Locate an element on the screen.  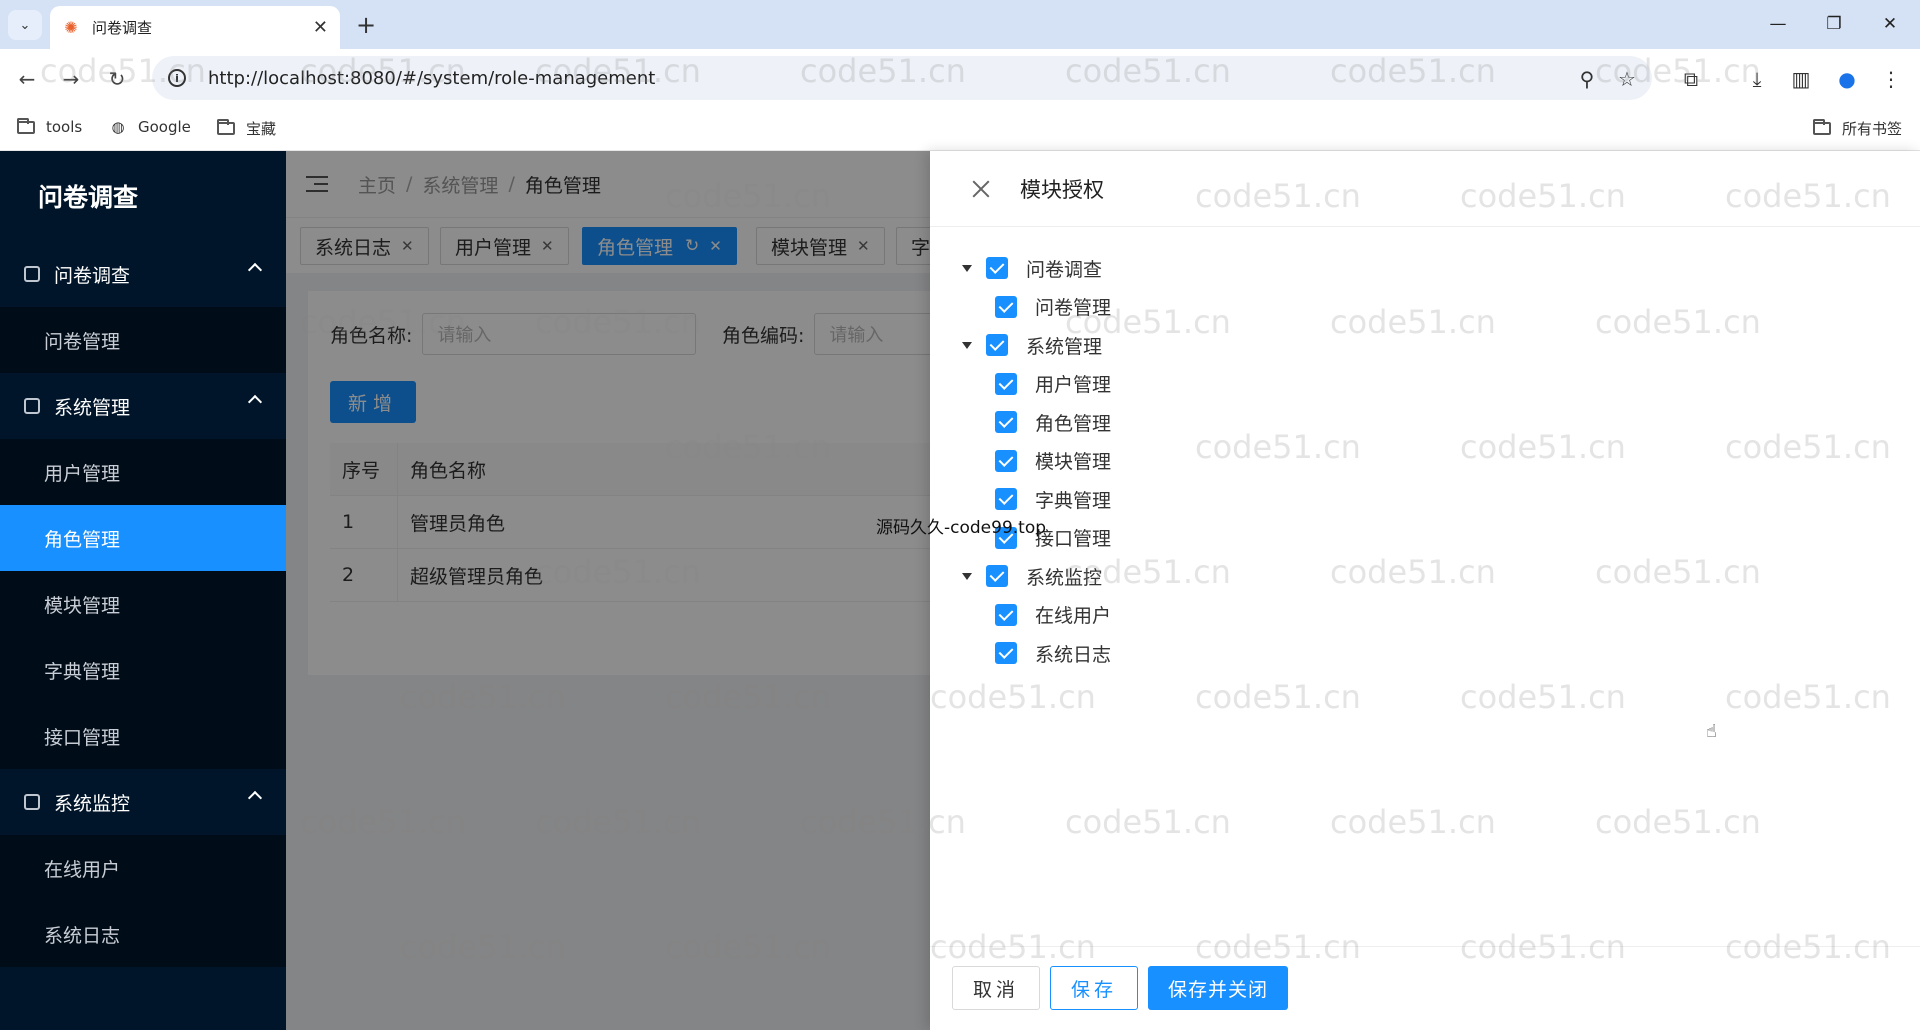
drawer-header: 模块授权 is located at coordinates (1425, 189).